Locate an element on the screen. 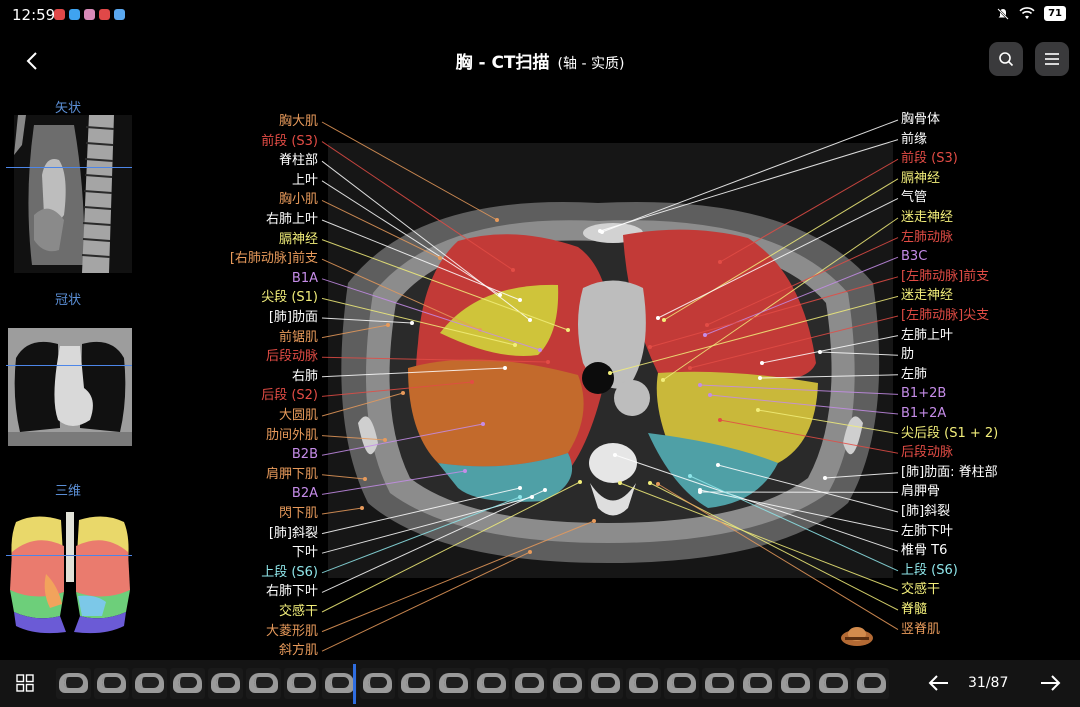  right-anatomy-label: 肩胛骨 is located at coordinates (920, 492).